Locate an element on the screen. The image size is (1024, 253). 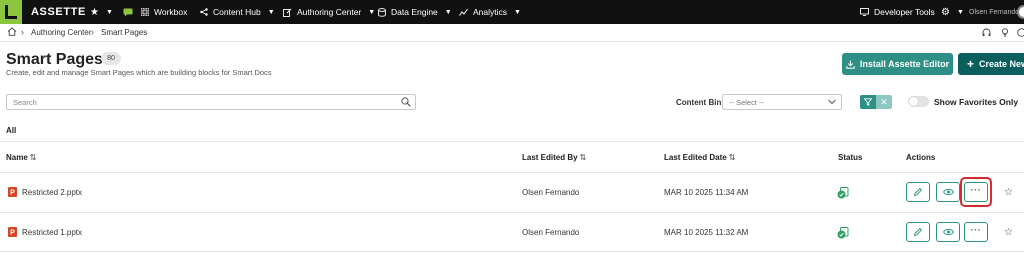
clear-filter-button: ✕ is located at coordinates (884, 102).